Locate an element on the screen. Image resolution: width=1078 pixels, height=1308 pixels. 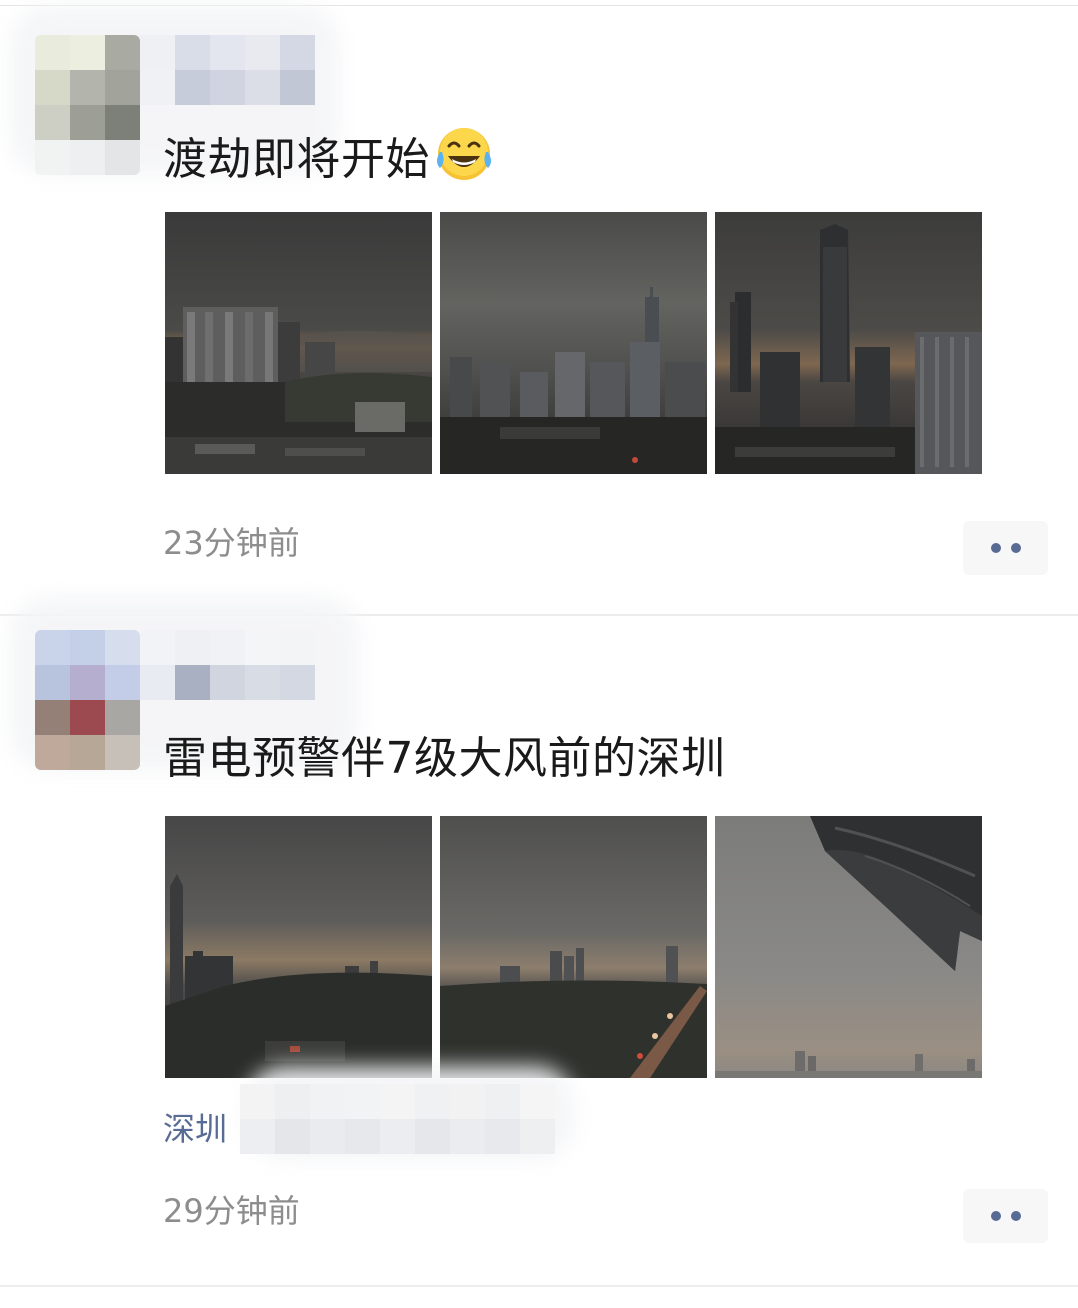
location-link: 深圳 is located at coordinates (195, 1129).